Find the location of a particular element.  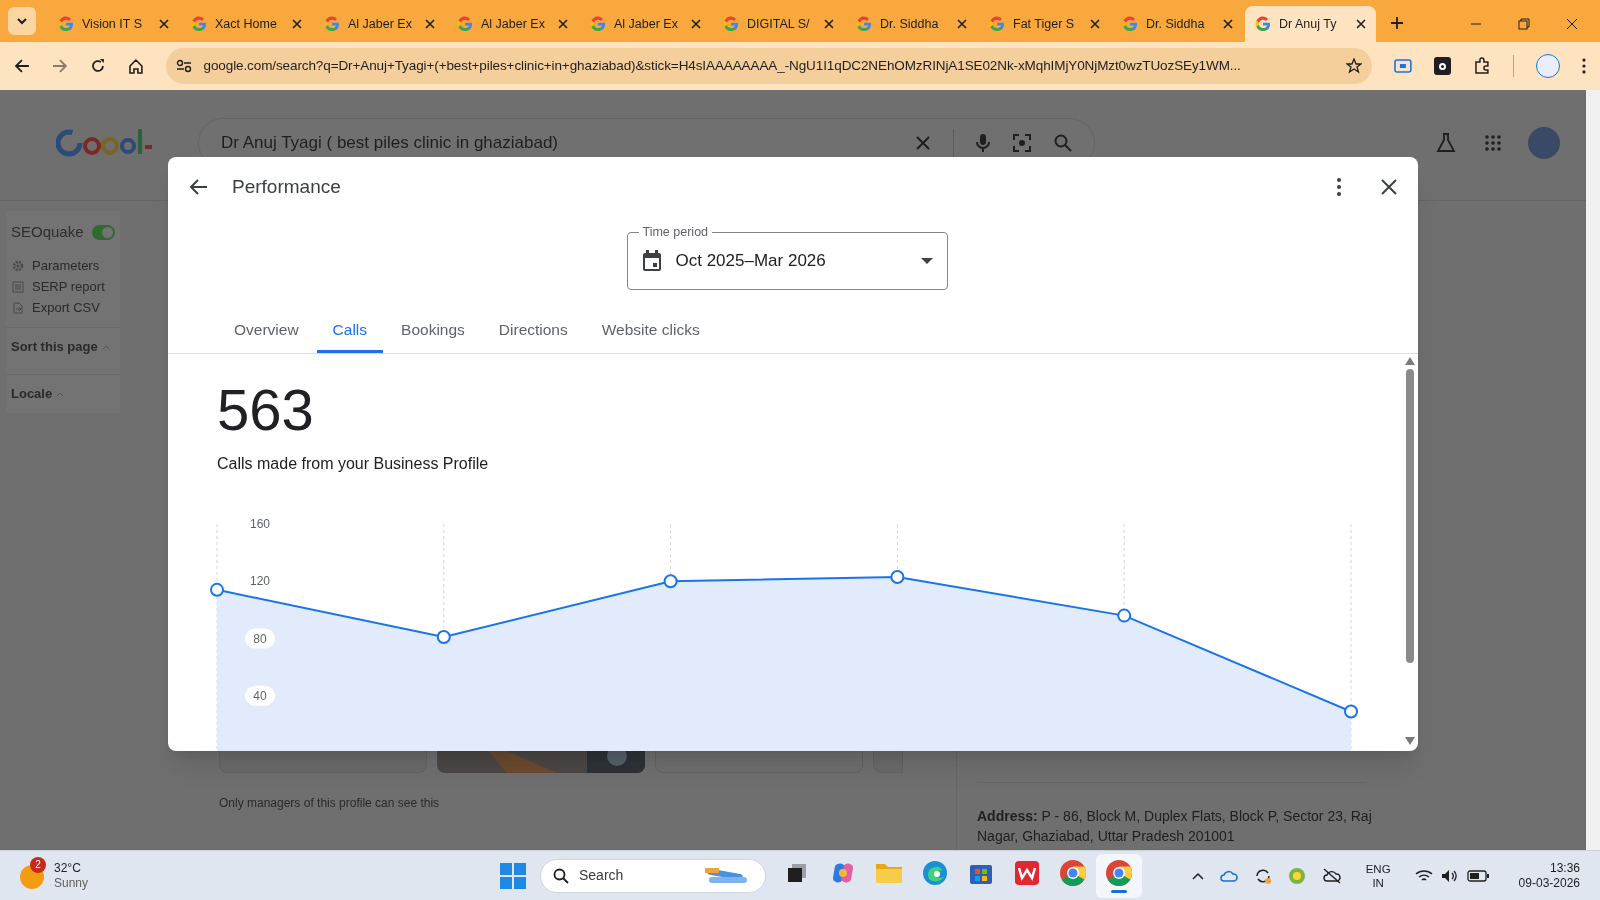

camera-icon is located at coordinates (1022, 143).